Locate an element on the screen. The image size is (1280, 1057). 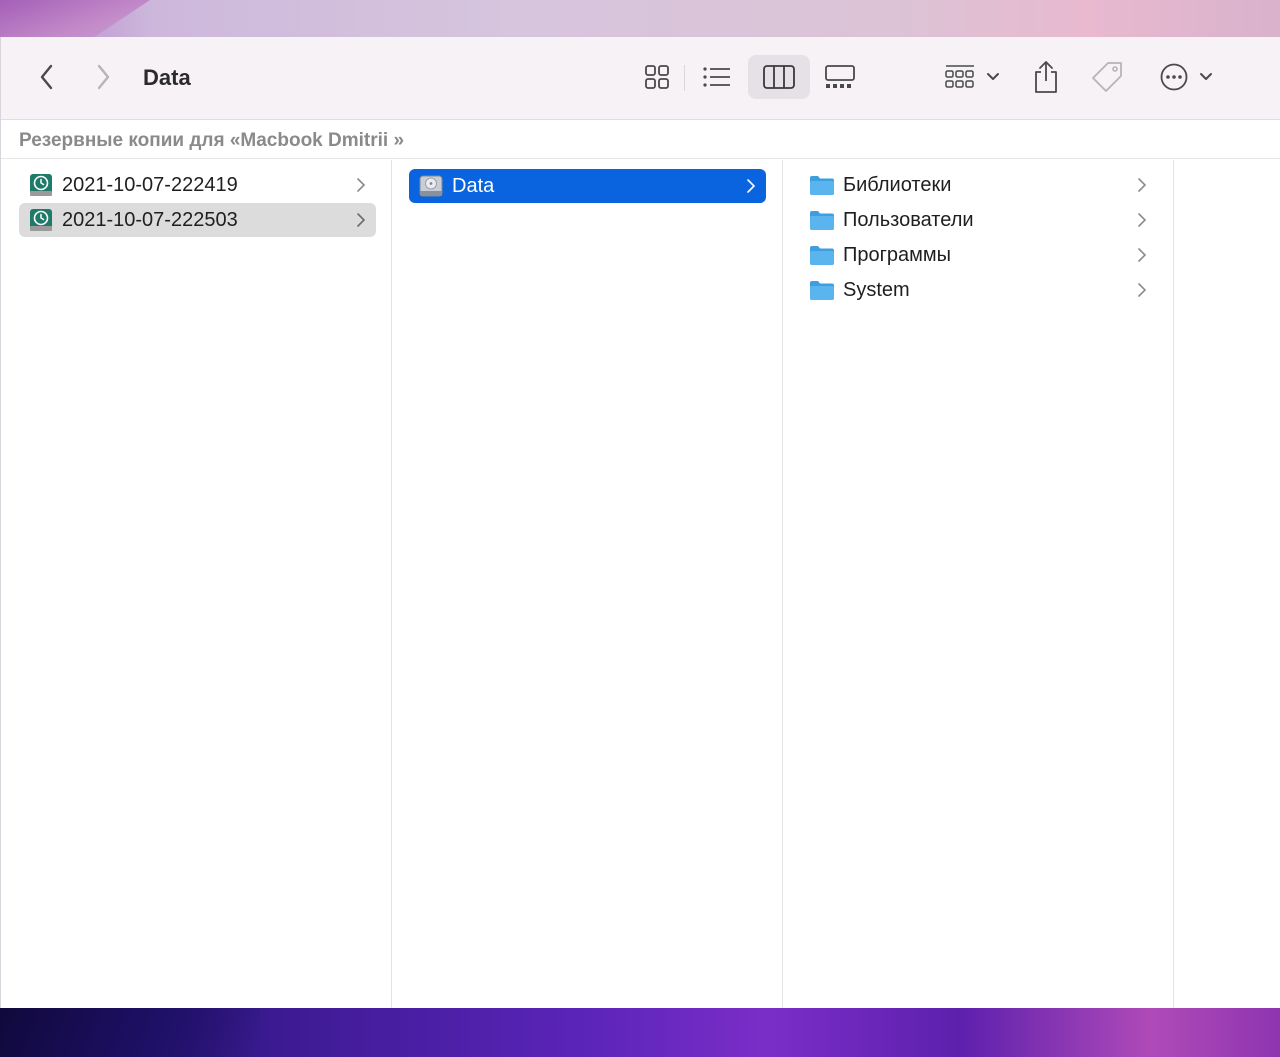
columns-icon is located at coordinates (779, 77).